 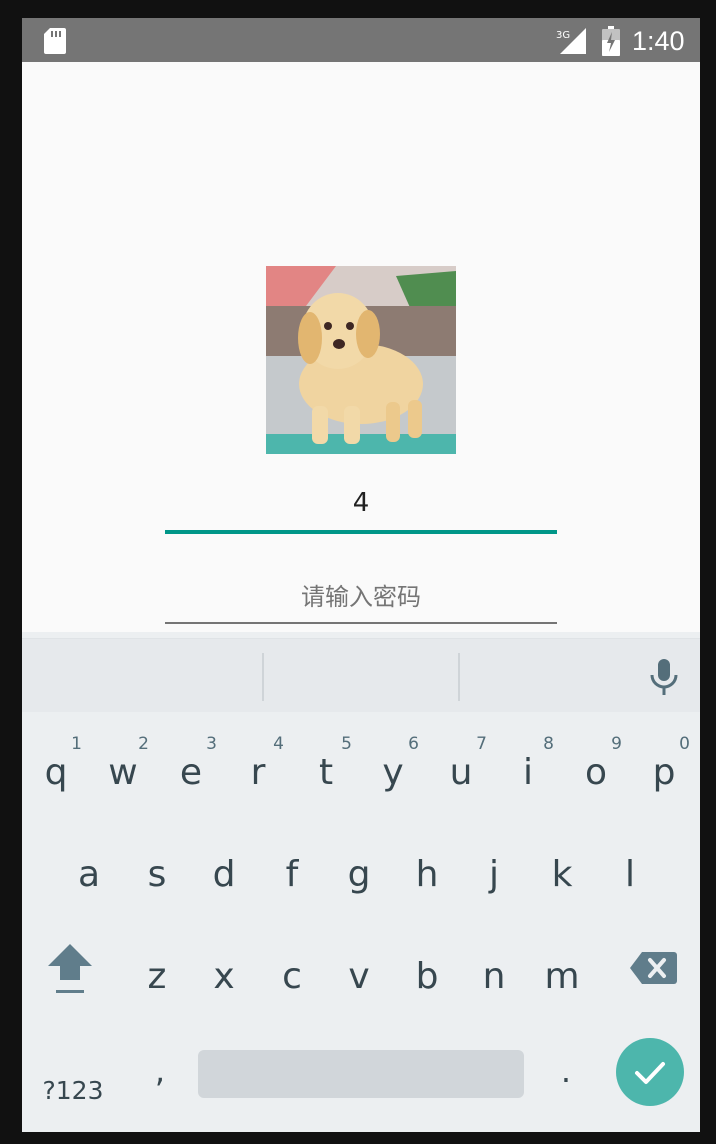 What do you see at coordinates (427, 975) in the screenshot?
I see `key-b: b` at bounding box center [427, 975].